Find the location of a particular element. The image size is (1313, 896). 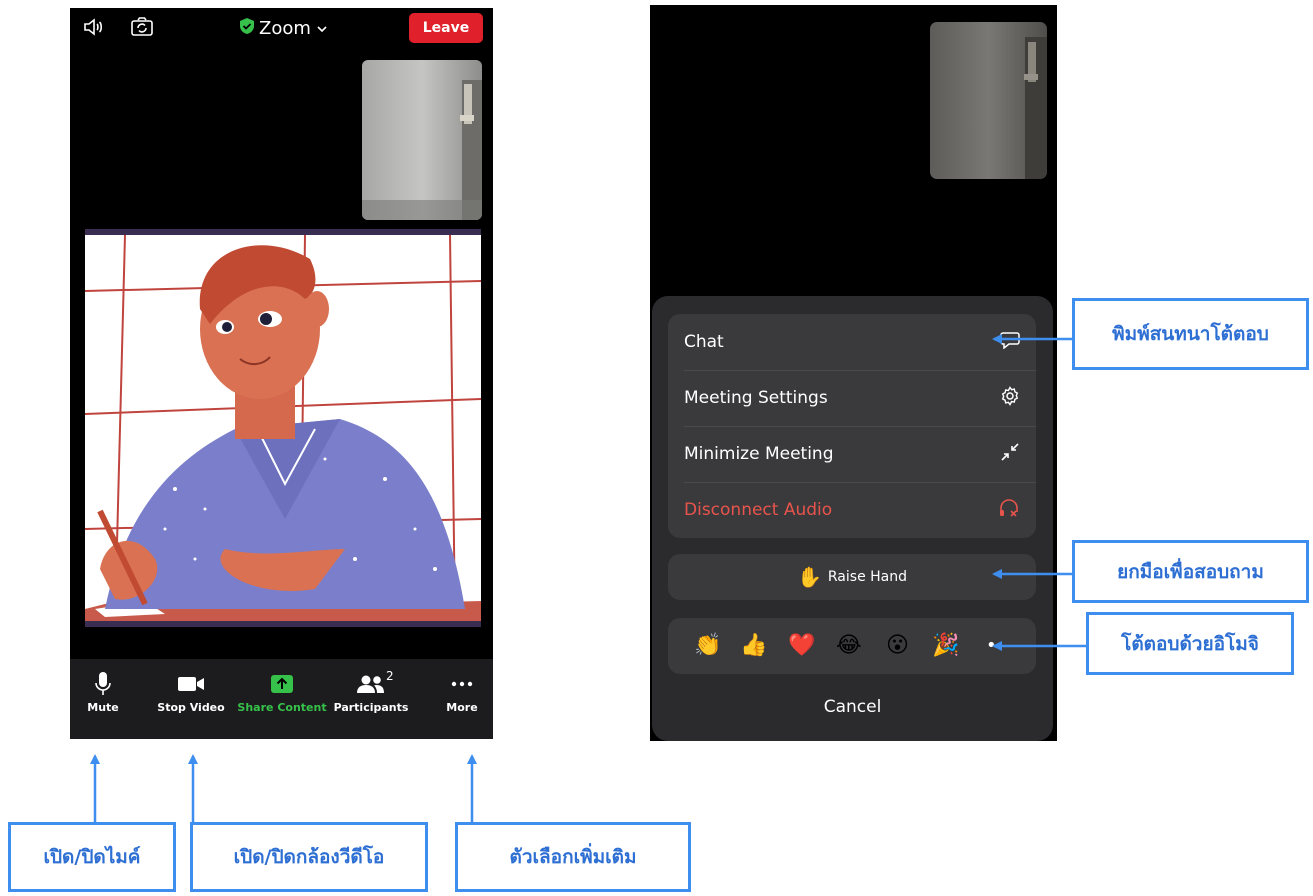

callout-more-options: ตัวเลือกเพิ่มเติม is located at coordinates (573, 857).